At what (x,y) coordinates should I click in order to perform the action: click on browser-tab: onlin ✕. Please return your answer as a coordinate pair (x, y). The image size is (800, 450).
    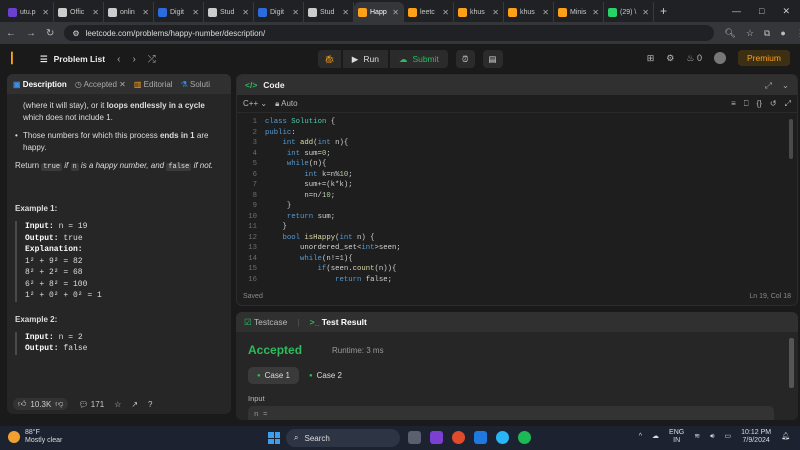
    Looking at the image, I should click on (129, 12).